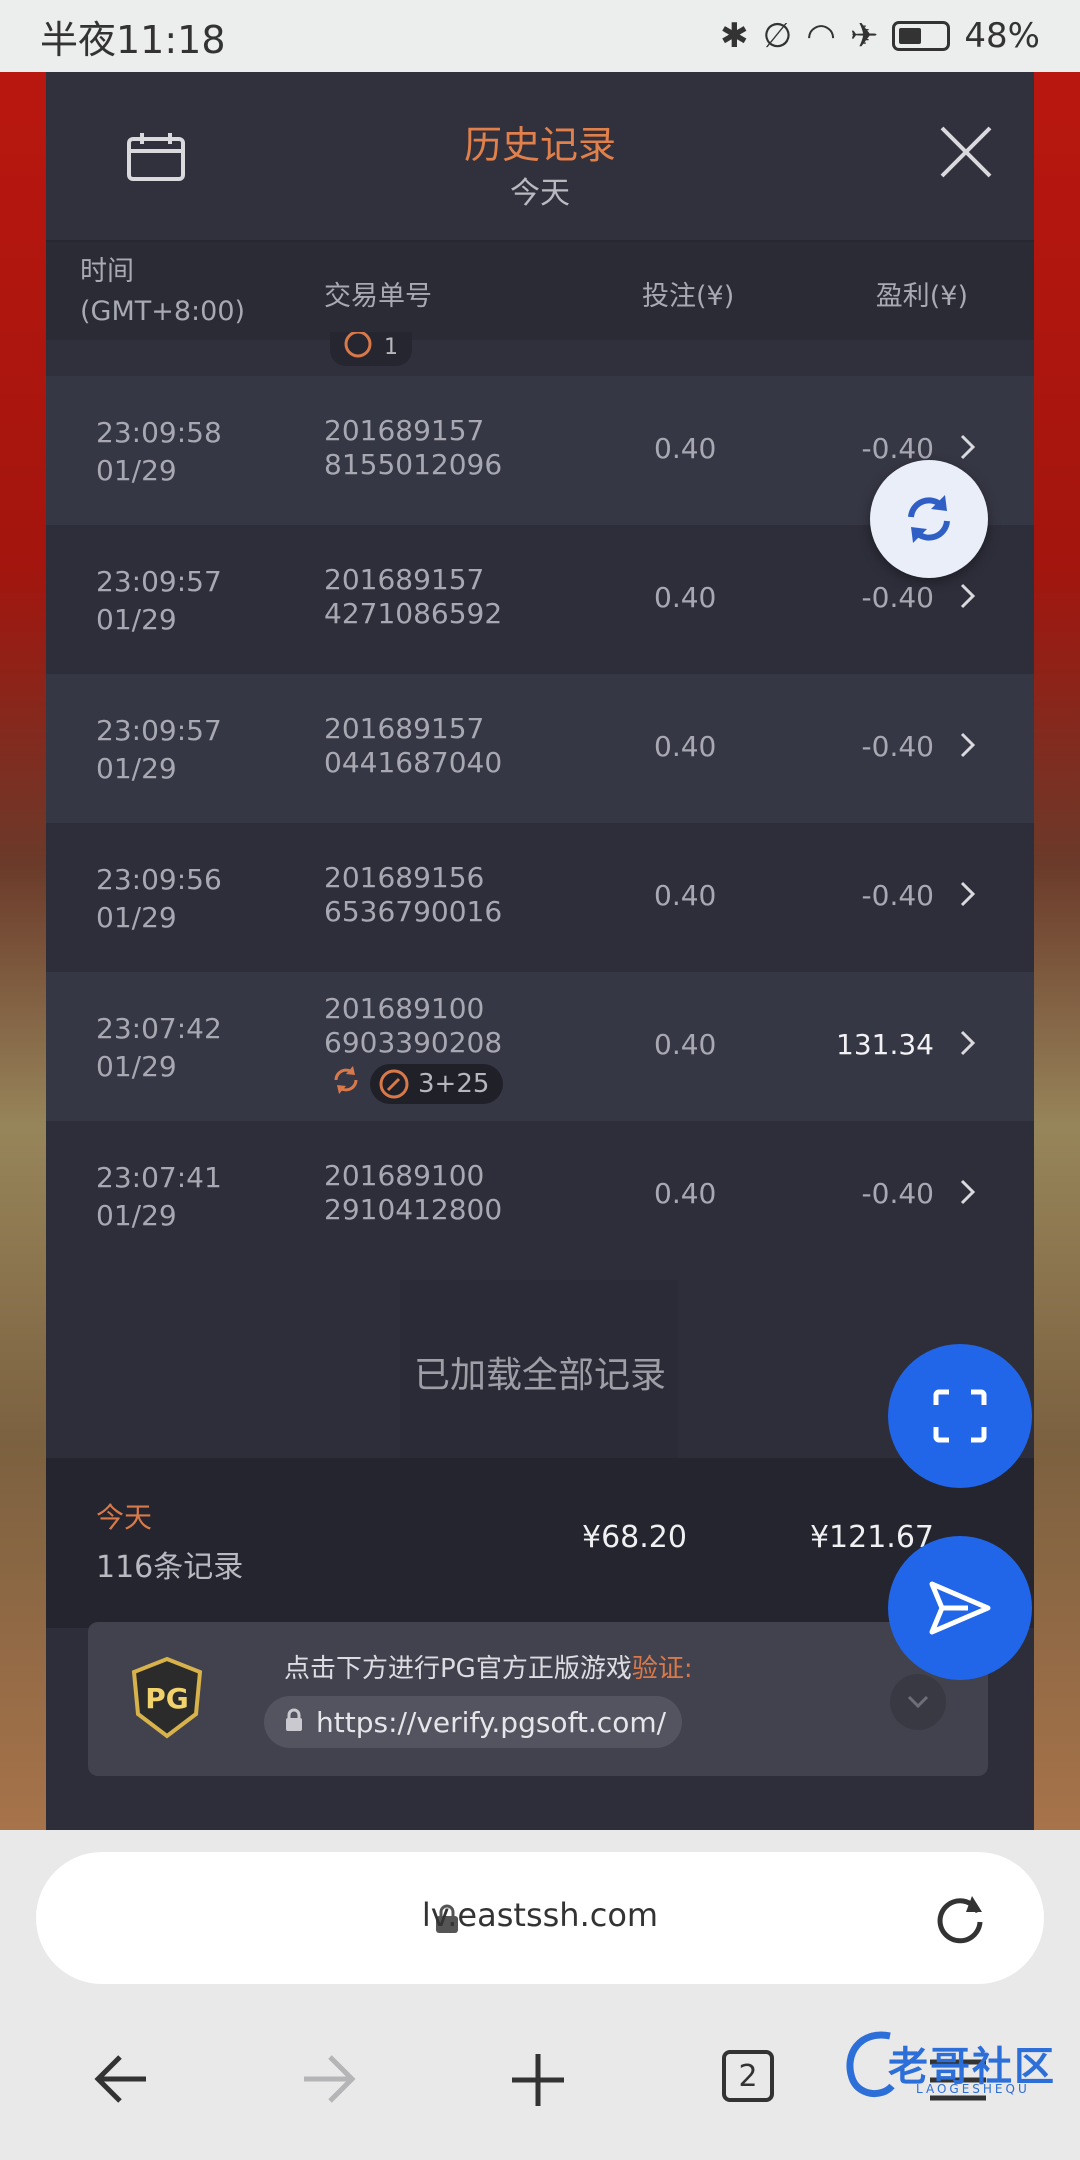 The image size is (1080, 2160). Describe the element at coordinates (159, 601) in the screenshot. I see `row-time: 23:09:57 01/29` at that location.